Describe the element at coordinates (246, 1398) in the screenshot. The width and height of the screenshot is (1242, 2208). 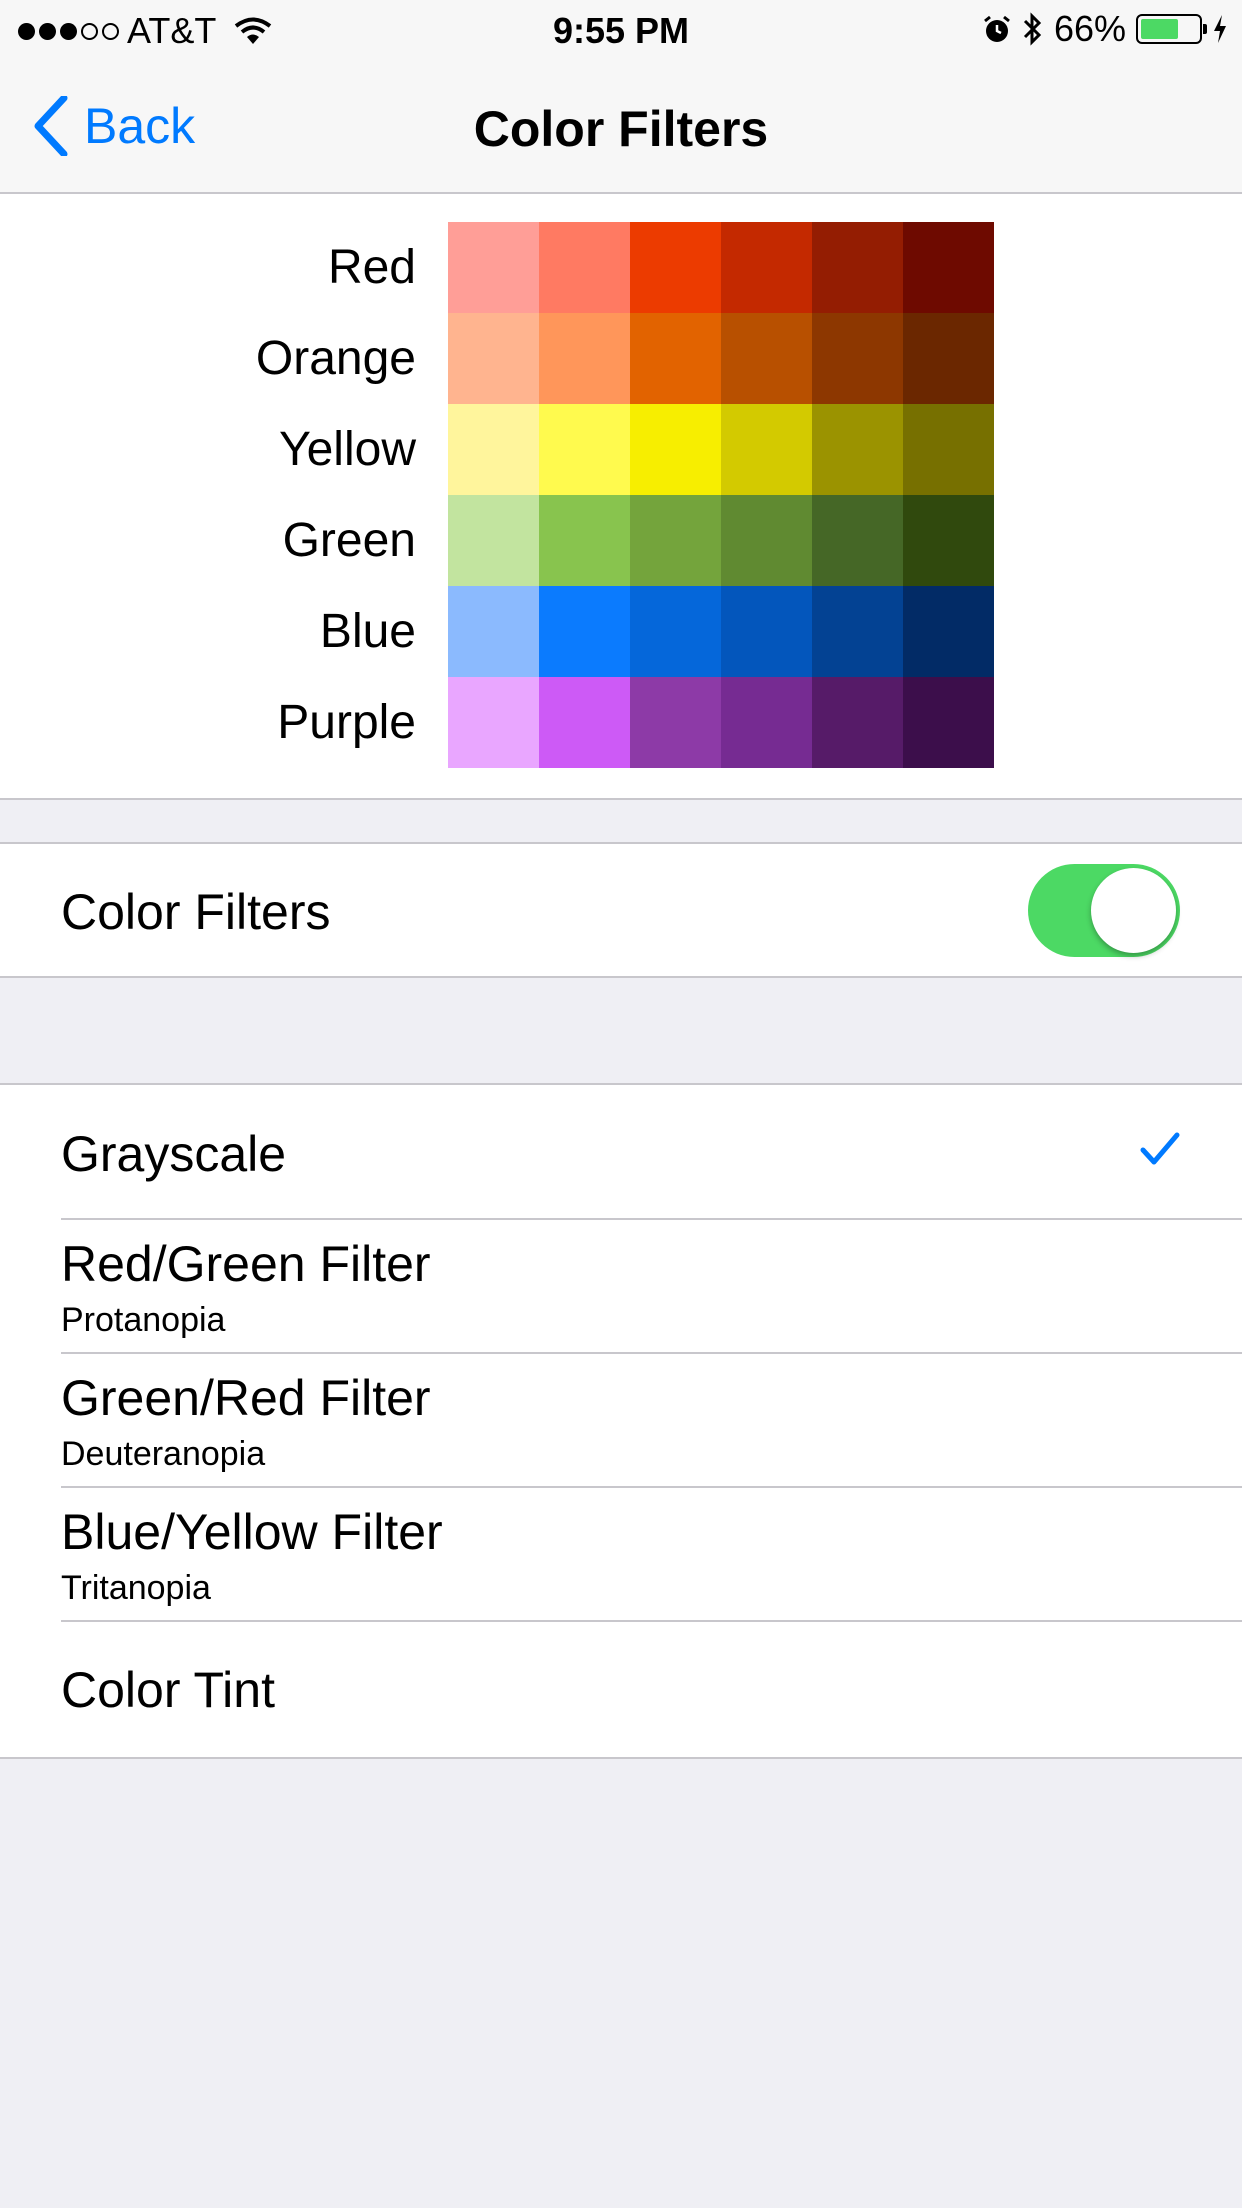
I see `filter-option-title: Green/Red Filter` at that location.